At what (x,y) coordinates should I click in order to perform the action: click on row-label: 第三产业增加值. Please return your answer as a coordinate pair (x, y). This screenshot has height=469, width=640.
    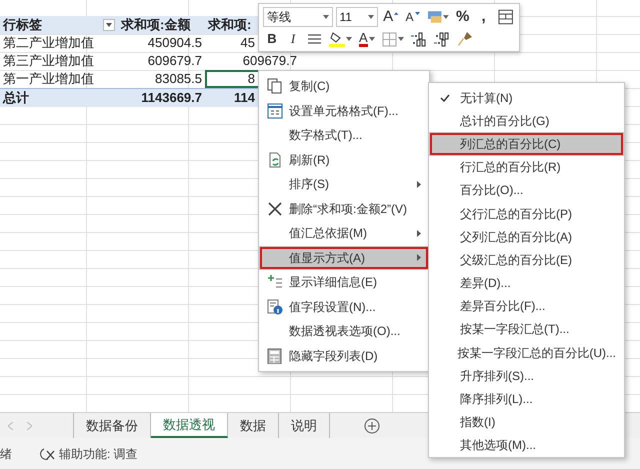
    Looking at the image, I should click on (48, 60).